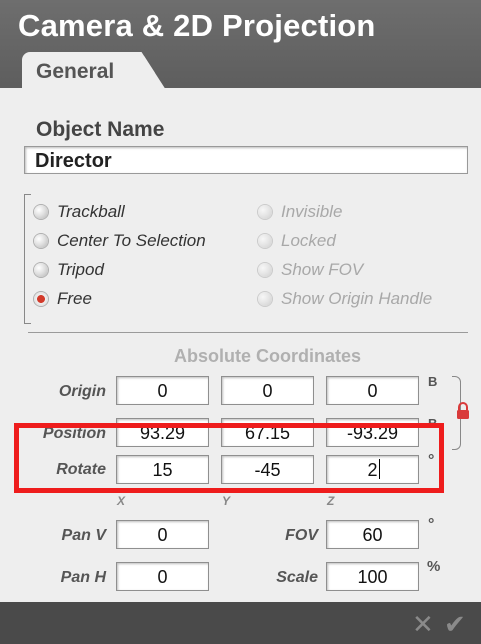  I want to click on radio-show-origin-handle-label: Show Origin Handle, so click(357, 298).